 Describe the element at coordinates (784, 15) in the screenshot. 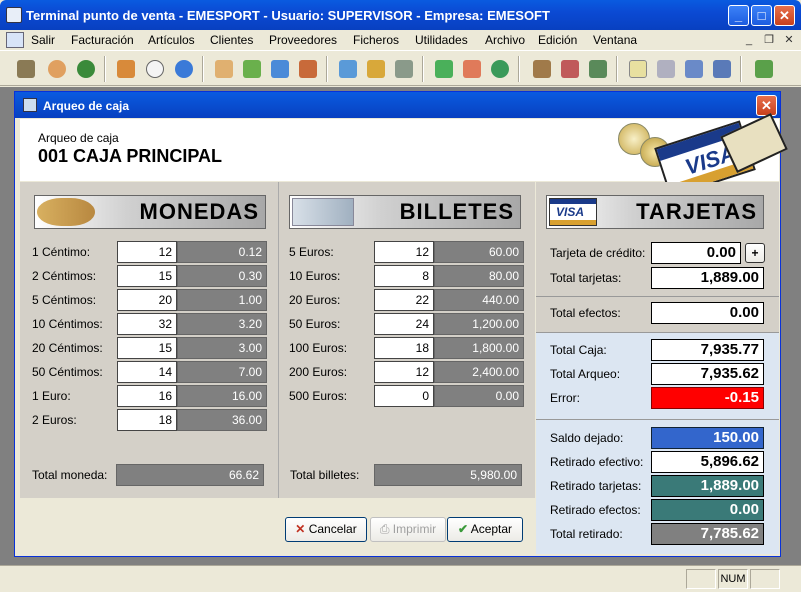

I see `close-button: ✕` at that location.